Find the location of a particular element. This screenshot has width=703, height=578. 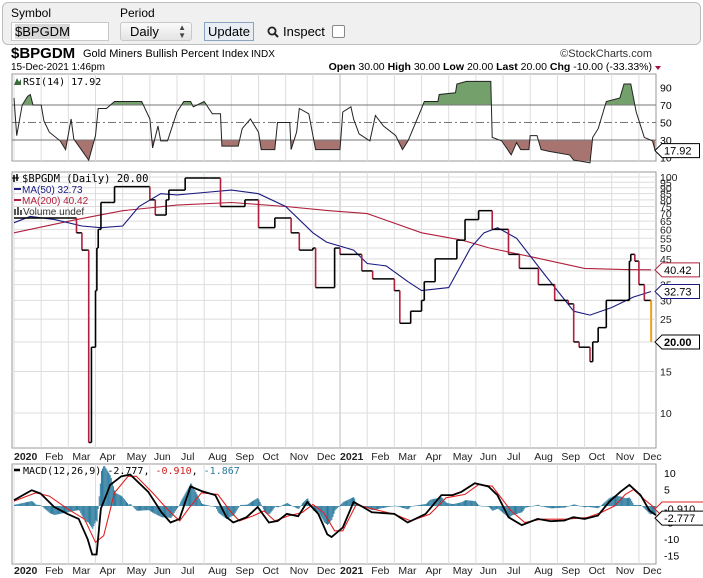

x-tick-label: Apr is located at coordinates (434, 571).